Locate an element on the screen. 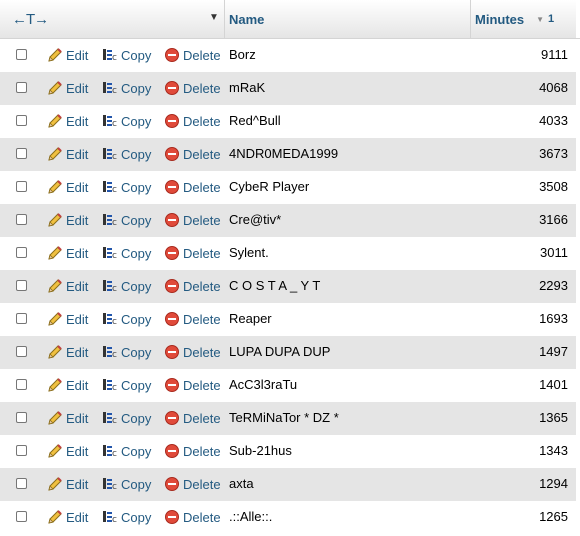 The width and height of the screenshot is (580, 536). options-dropdown-icon: ▼ is located at coordinates (214, 18).